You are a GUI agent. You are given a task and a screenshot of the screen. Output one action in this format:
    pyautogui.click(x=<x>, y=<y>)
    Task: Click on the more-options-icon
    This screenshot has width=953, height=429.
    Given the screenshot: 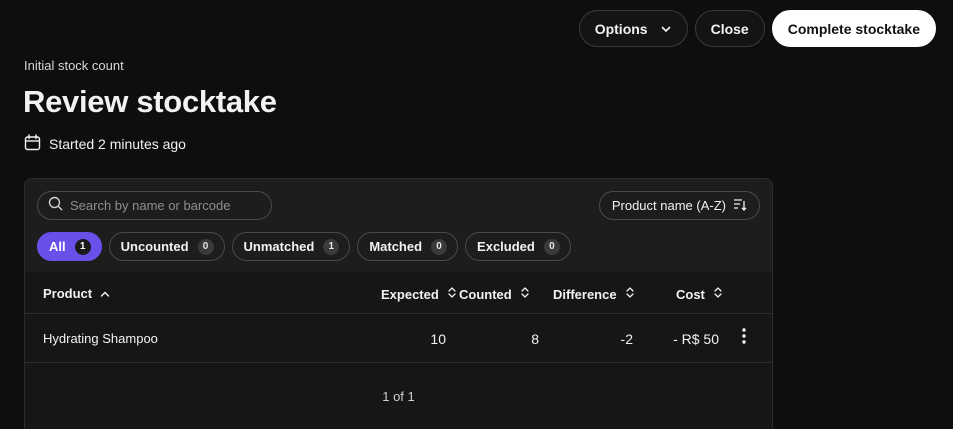 What is the action you would take?
    pyautogui.click(x=744, y=337)
    